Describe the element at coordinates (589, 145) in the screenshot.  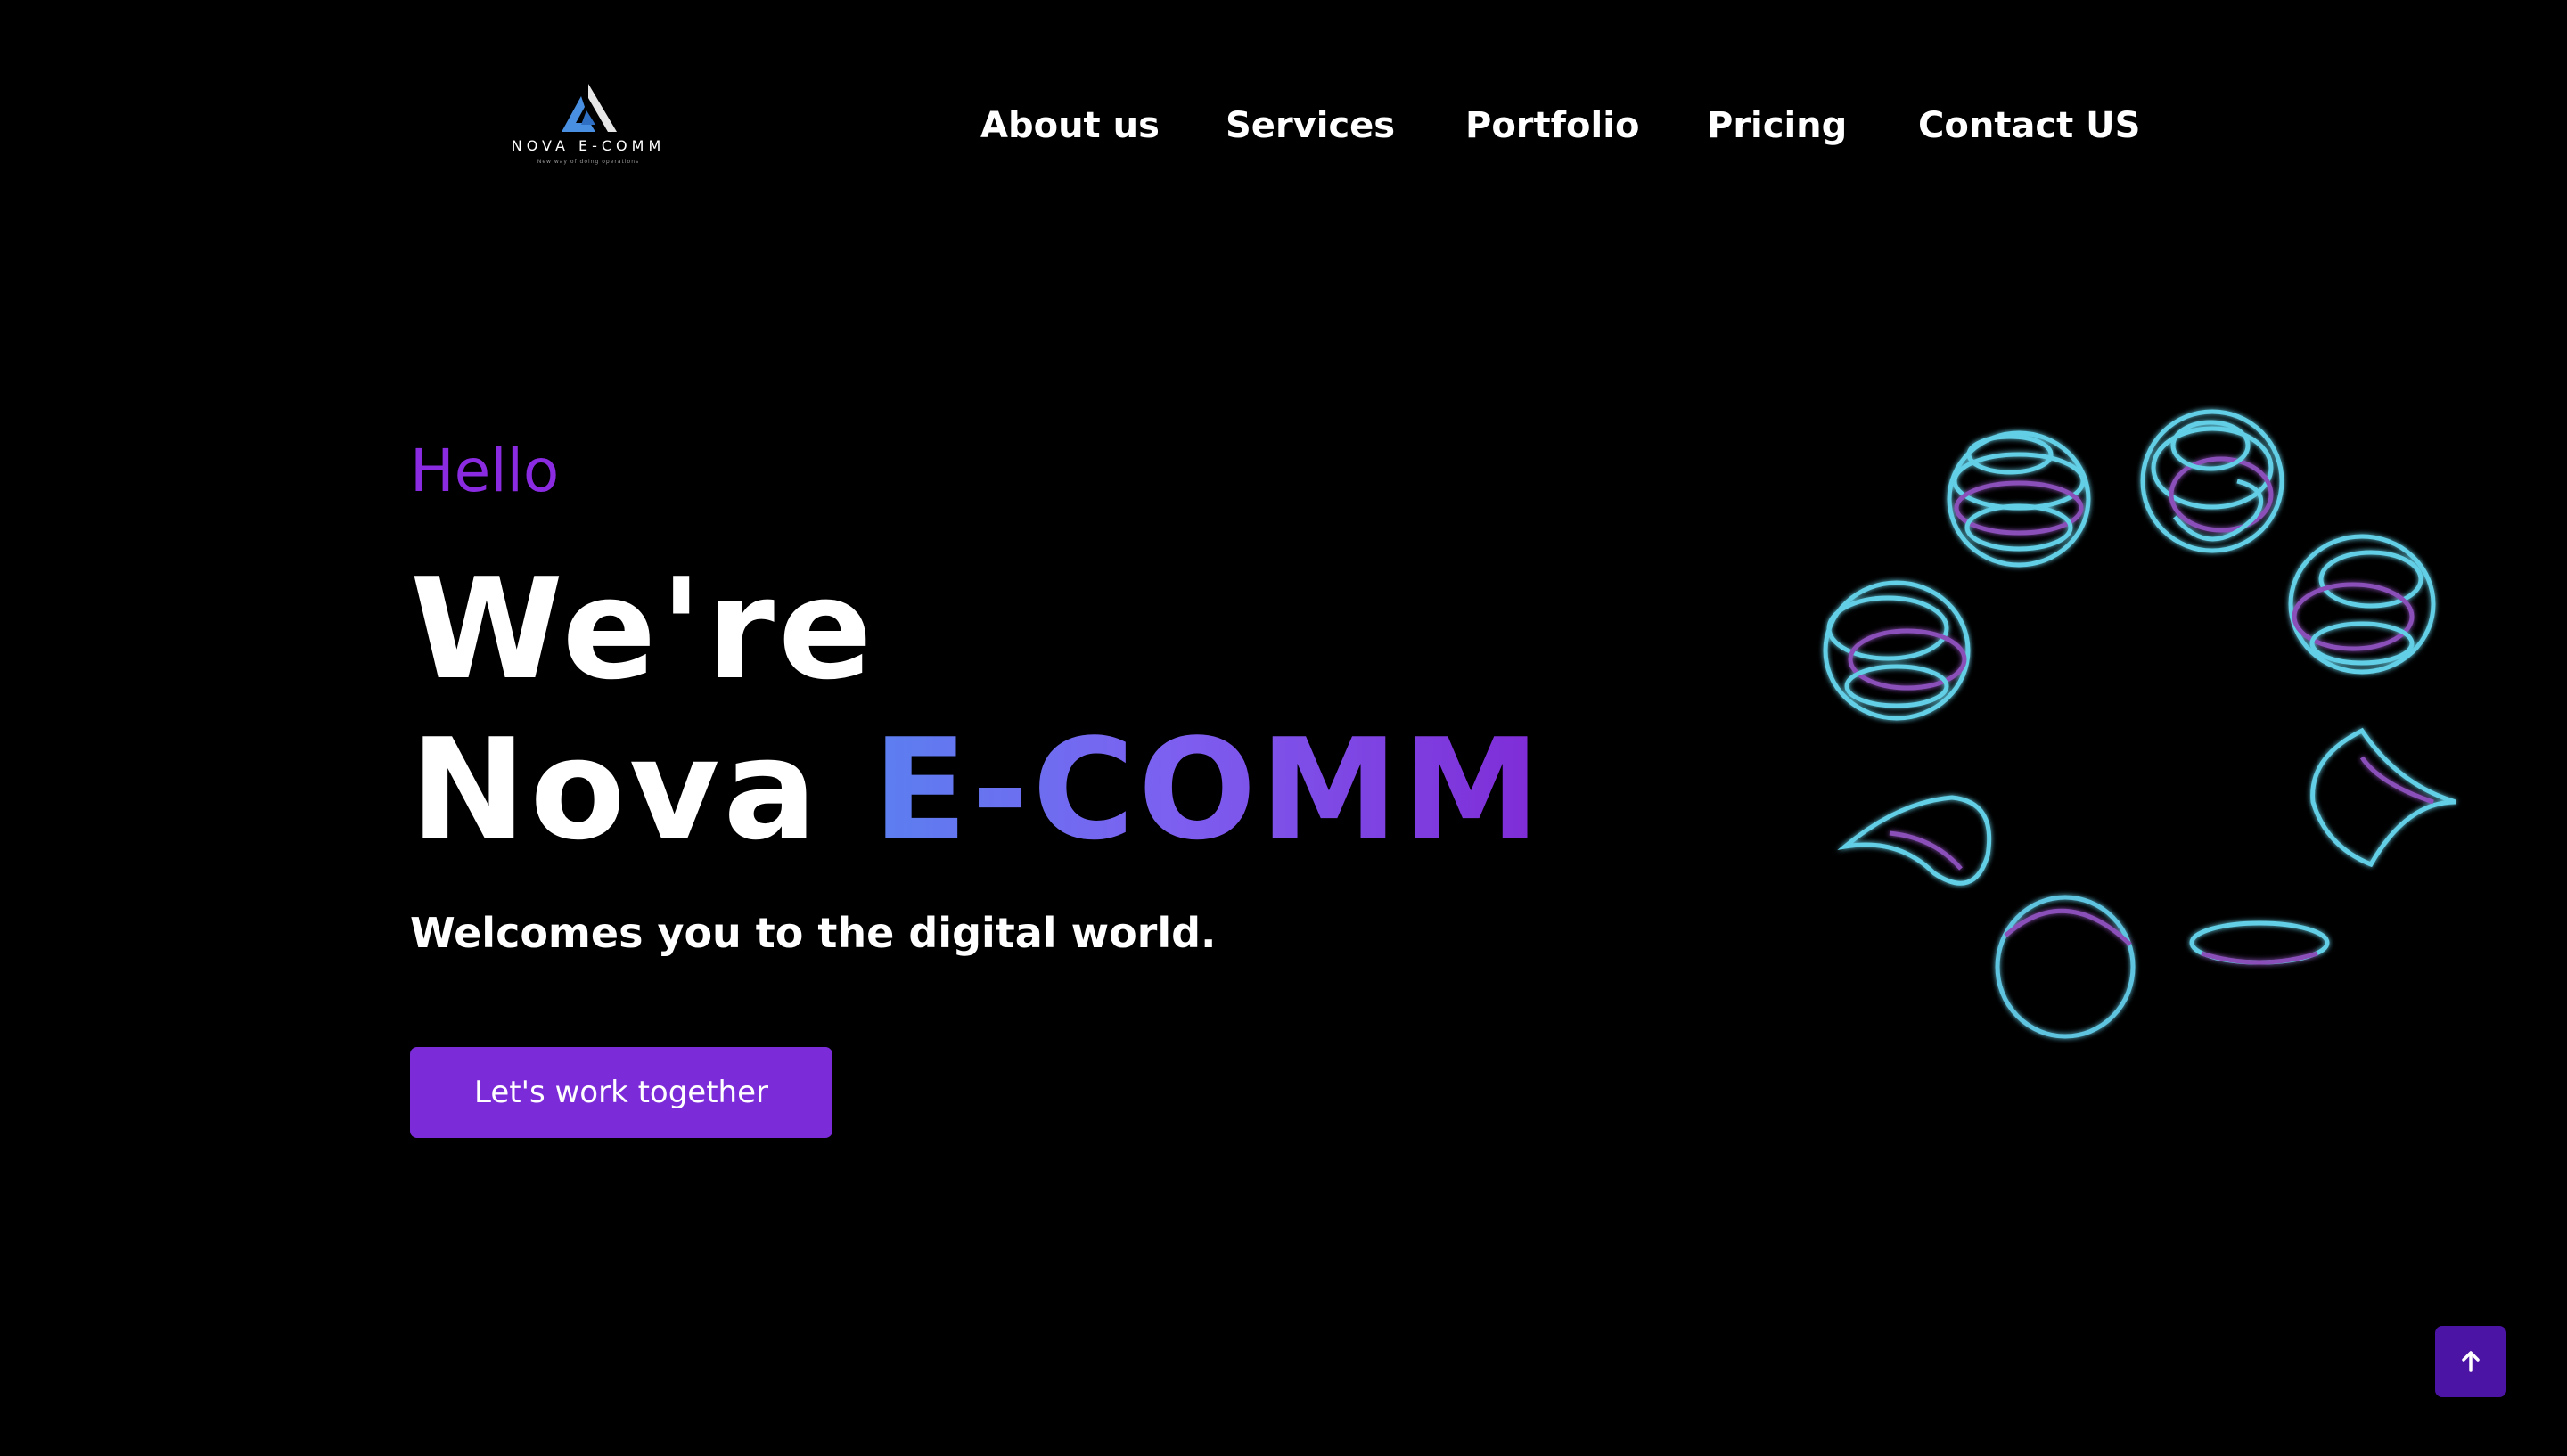
I see `brand-name: NOVA E-COMM` at that location.